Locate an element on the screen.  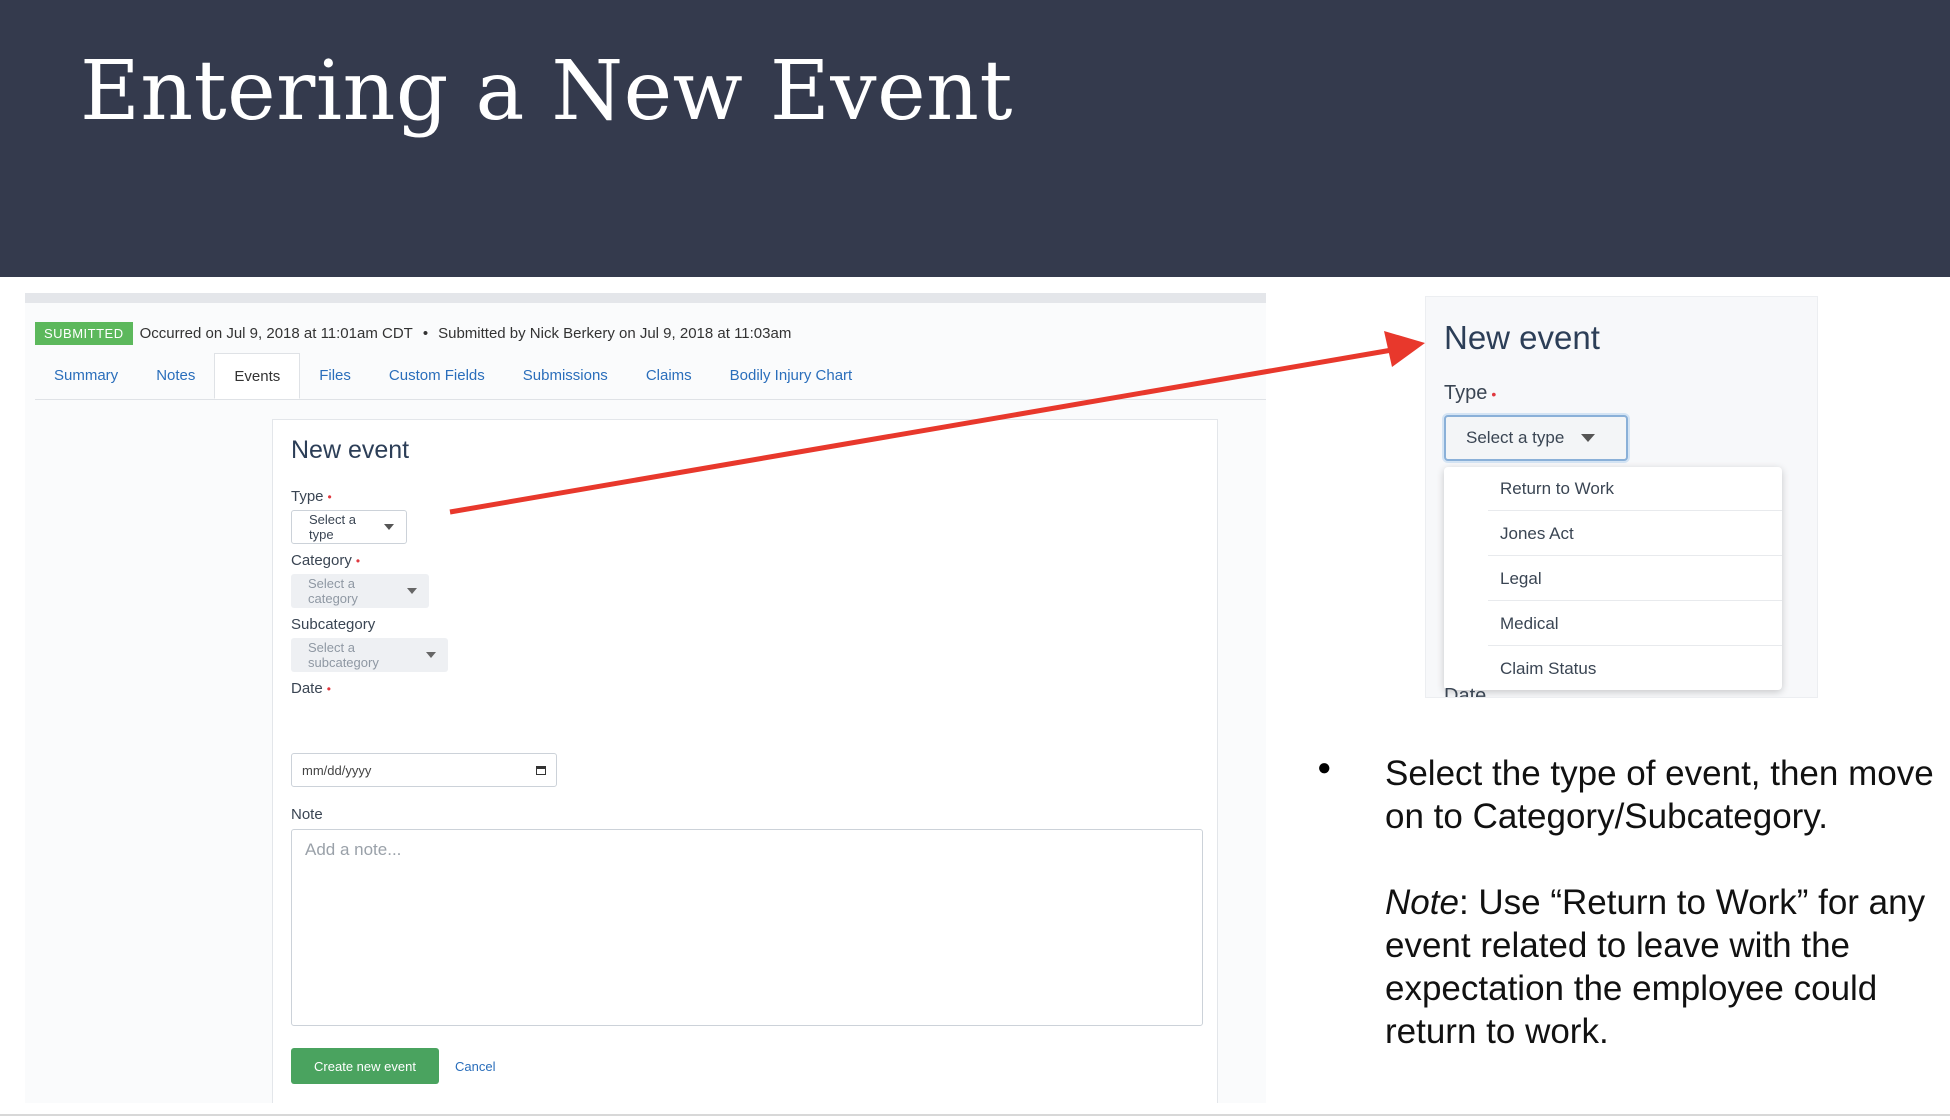
option-jones-act: Jones Act is located at coordinates (1635, 534).